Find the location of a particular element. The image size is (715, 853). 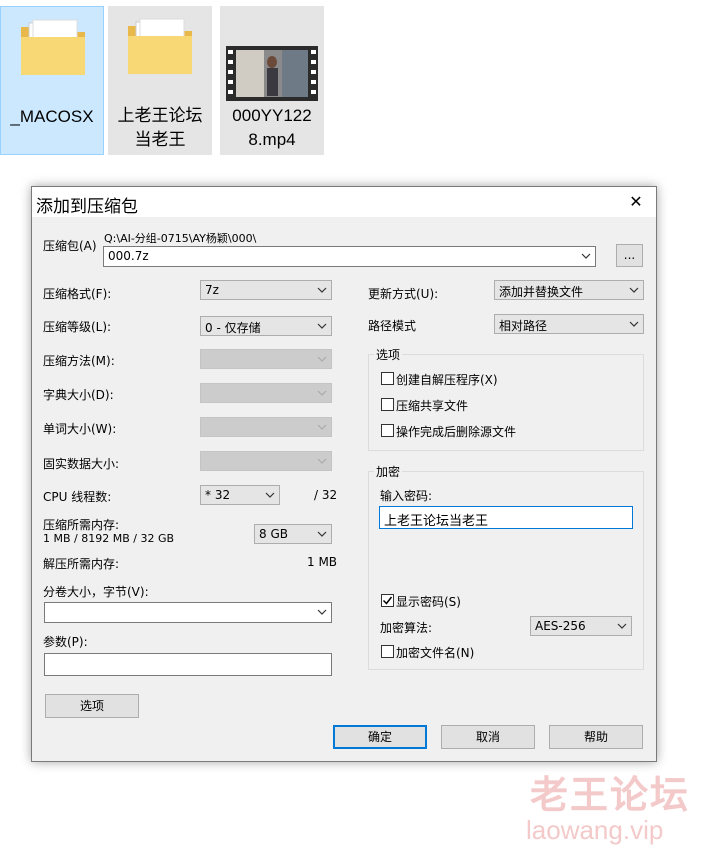

update-label: 更新方式(U): is located at coordinates (403, 294).